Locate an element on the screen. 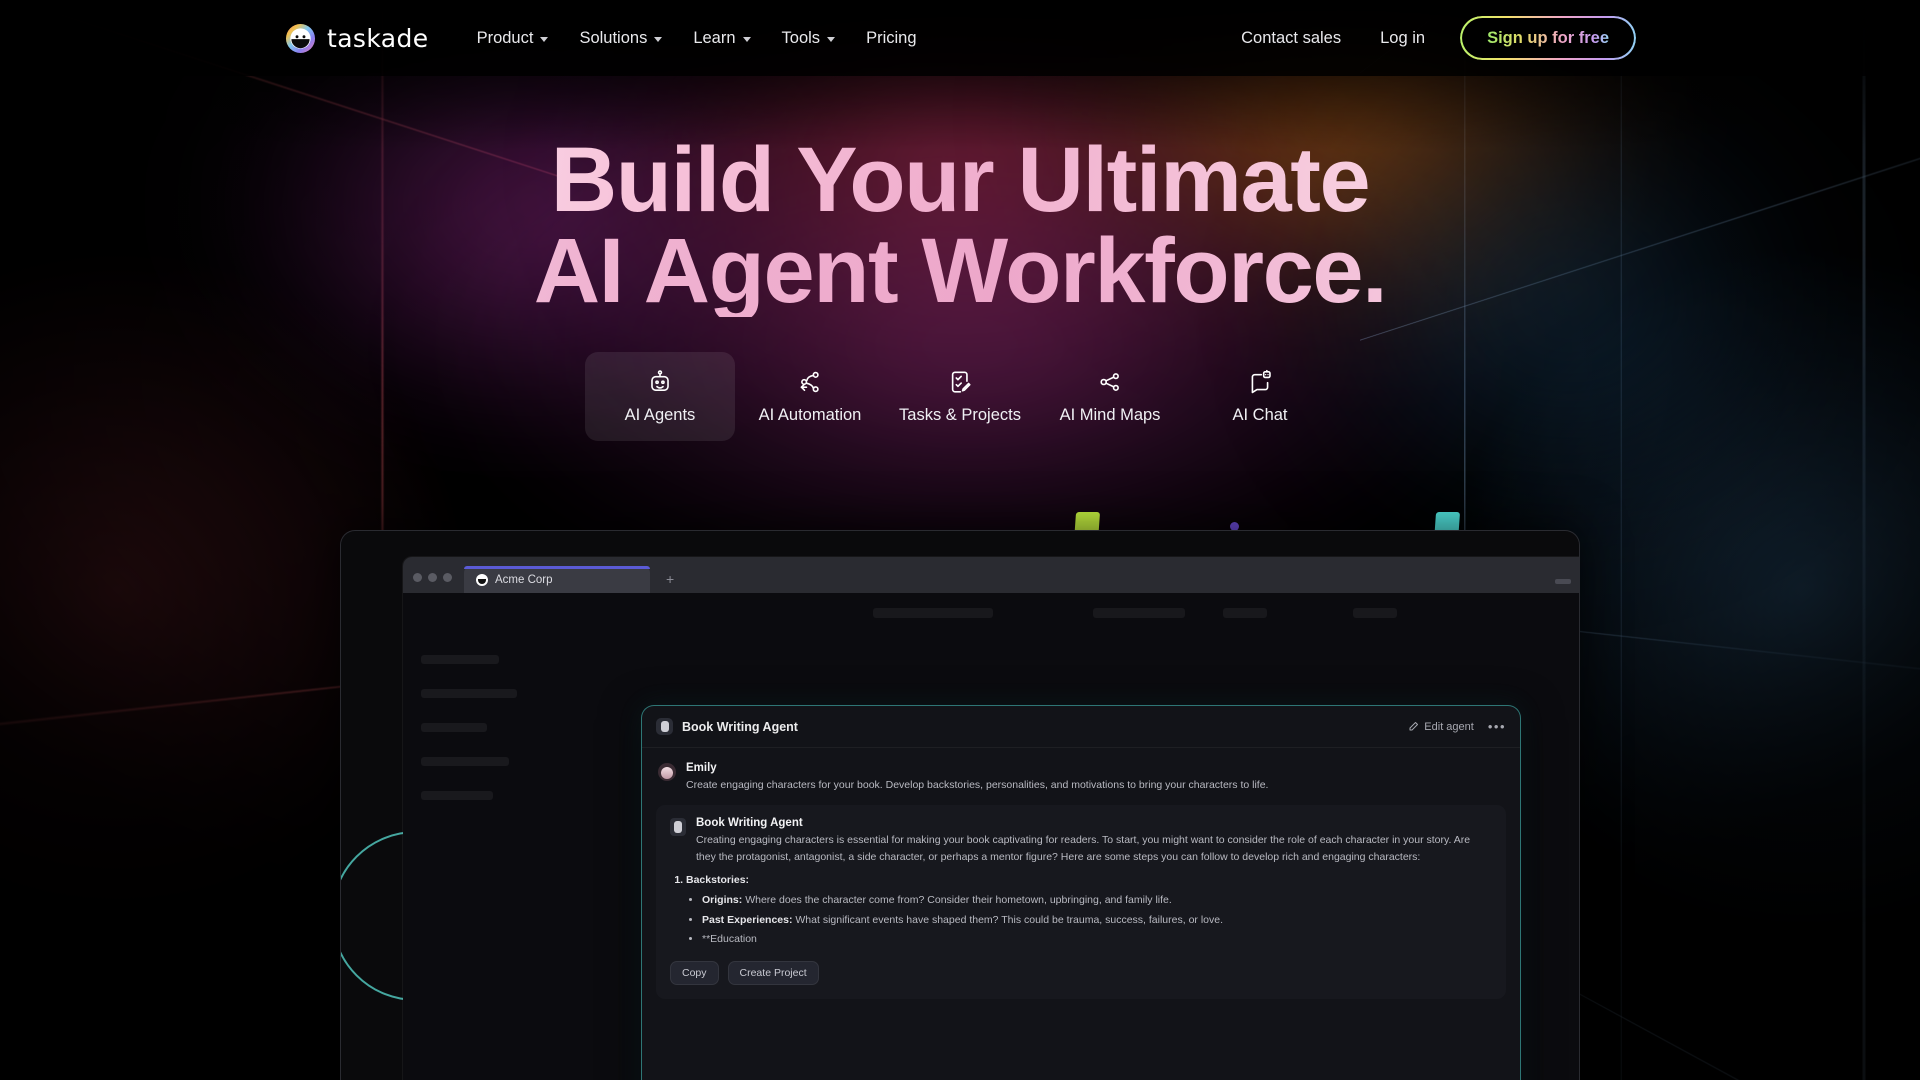 This screenshot has width=1920, height=1080. browser-menu-icon is located at coordinates (1563, 581).